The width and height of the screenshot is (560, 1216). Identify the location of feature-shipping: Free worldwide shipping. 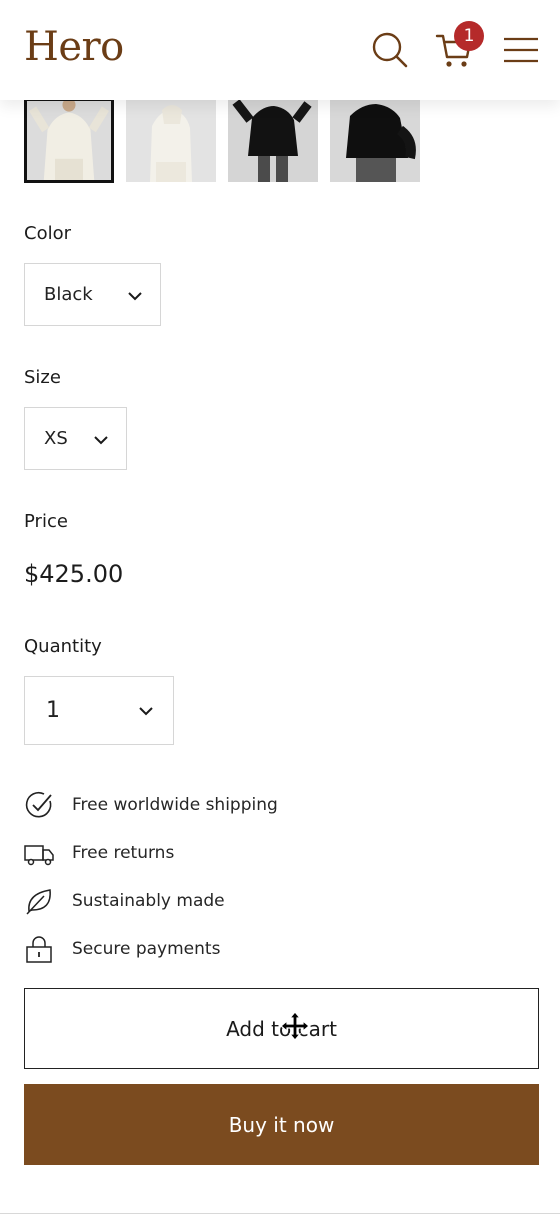
(224, 805).